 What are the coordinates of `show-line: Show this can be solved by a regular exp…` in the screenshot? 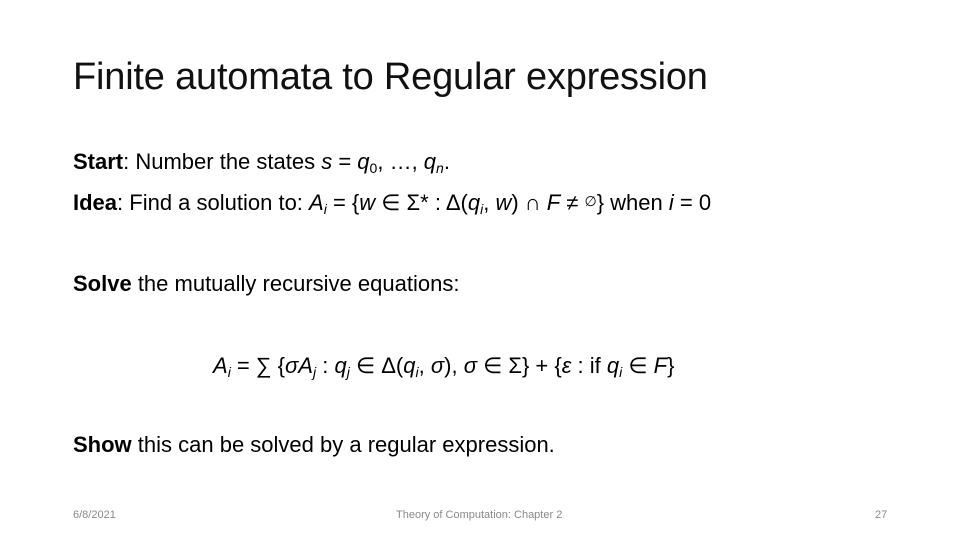 It's located at (314, 445).